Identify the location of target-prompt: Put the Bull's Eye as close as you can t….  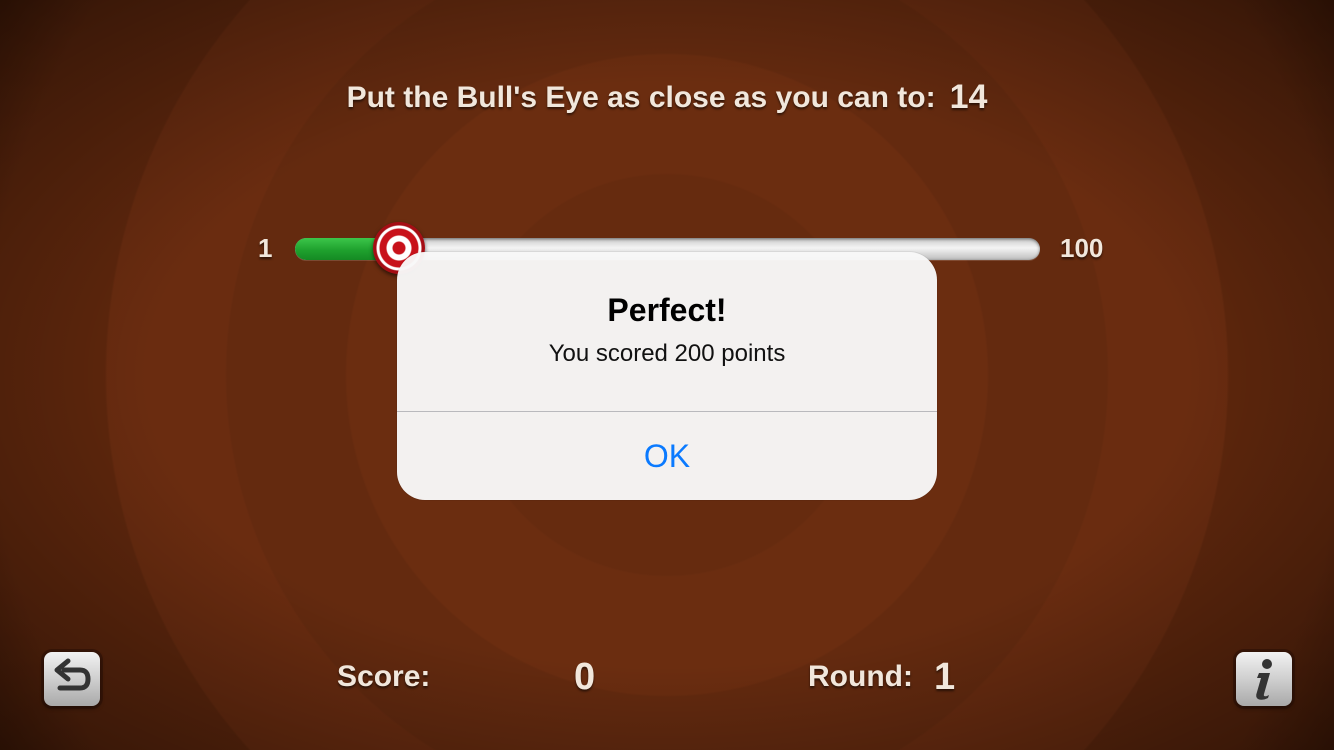
(667, 97).